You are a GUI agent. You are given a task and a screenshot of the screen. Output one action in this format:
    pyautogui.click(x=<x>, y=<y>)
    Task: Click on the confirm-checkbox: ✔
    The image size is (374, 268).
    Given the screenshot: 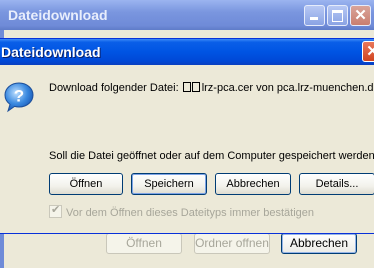 What is the action you would take?
    pyautogui.click(x=55, y=211)
    